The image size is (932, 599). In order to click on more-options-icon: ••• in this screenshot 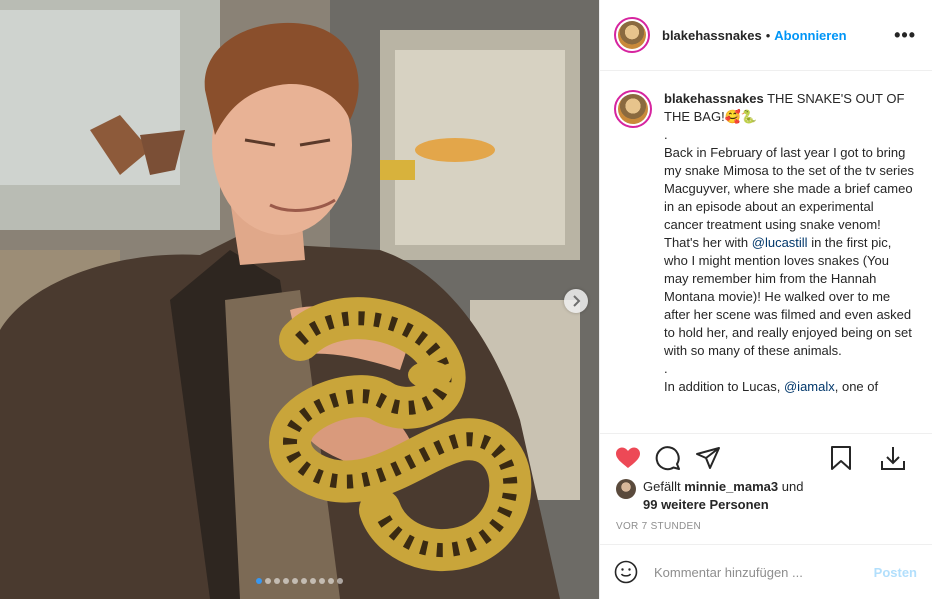, I will do `click(905, 35)`.